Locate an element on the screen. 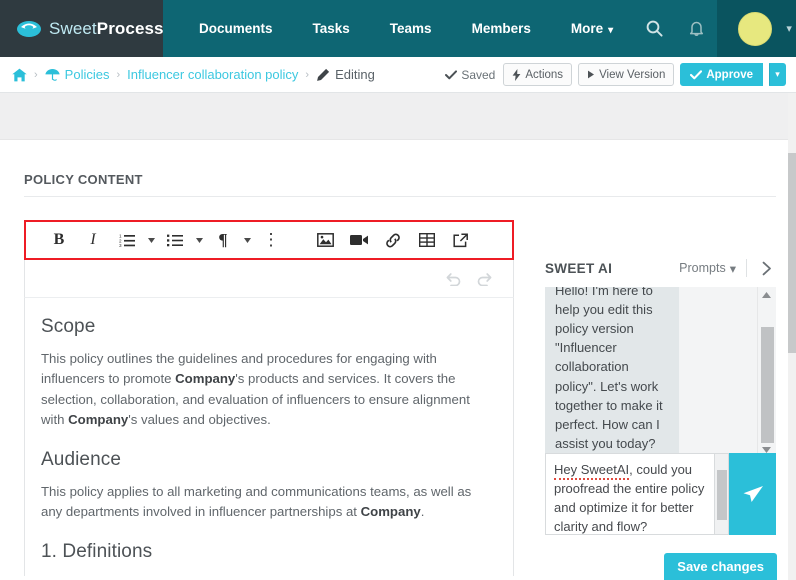  view-version-button: View Version is located at coordinates (626, 74).